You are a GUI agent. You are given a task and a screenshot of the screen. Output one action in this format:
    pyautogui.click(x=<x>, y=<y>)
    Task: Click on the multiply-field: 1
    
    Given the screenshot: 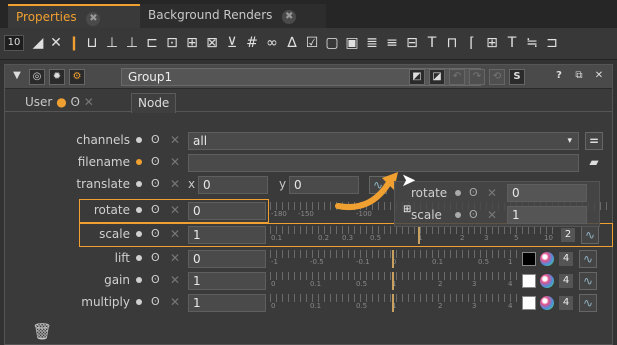 What is the action you would take?
    pyautogui.click(x=227, y=303)
    